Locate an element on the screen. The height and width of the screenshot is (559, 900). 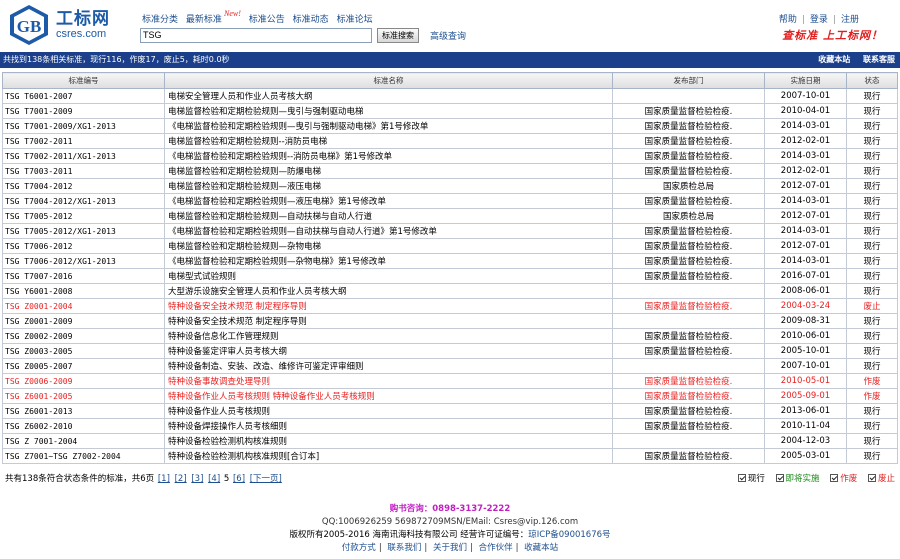
cell-code: TSG Z0003-2005 is located at coordinates (83, 351).